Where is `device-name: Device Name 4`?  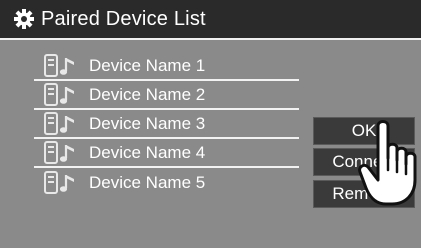 device-name: Device Name 4 is located at coordinates (147, 152).